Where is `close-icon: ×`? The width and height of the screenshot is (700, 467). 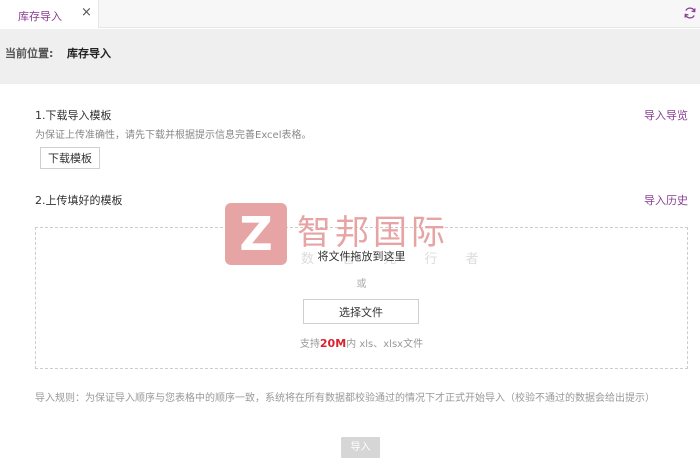 close-icon: × is located at coordinates (86, 13).